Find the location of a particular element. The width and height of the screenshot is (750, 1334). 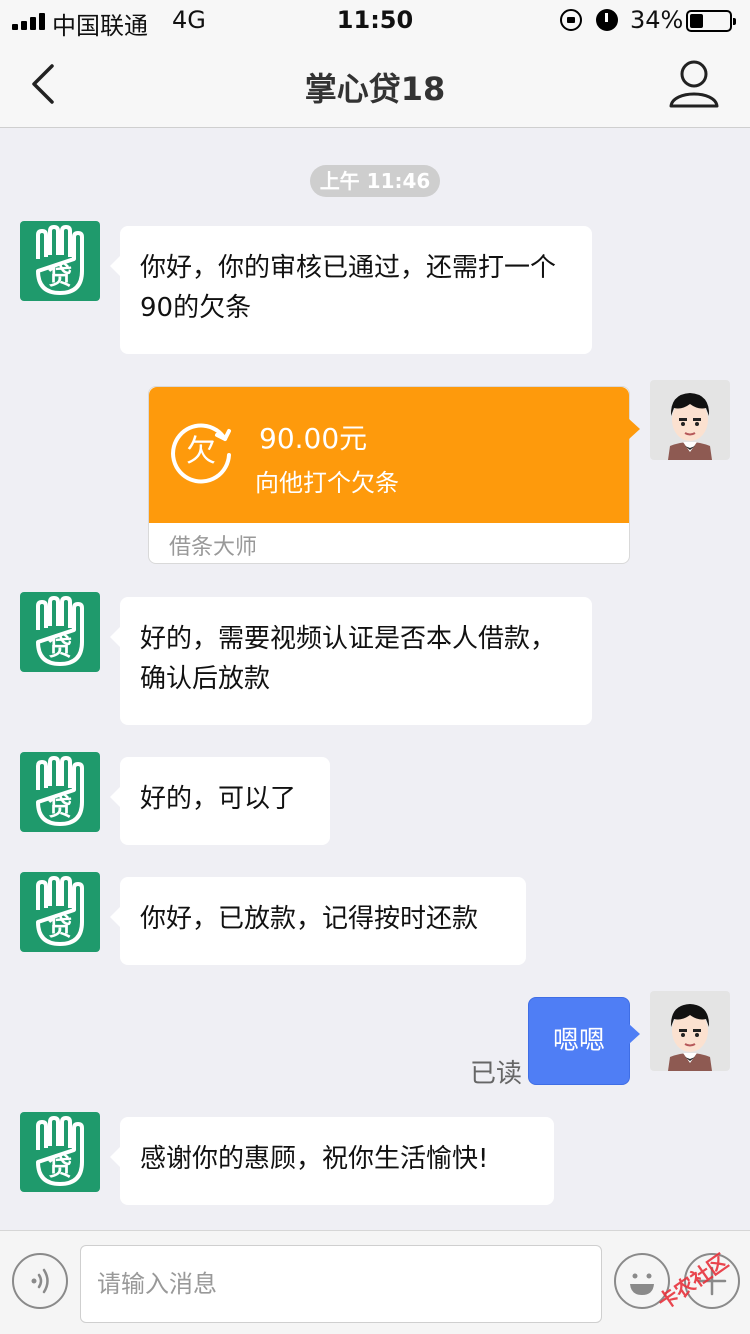

message-bubble: 好的，需要视频认证是否本人借款，确认后放款 is located at coordinates (351, 661).